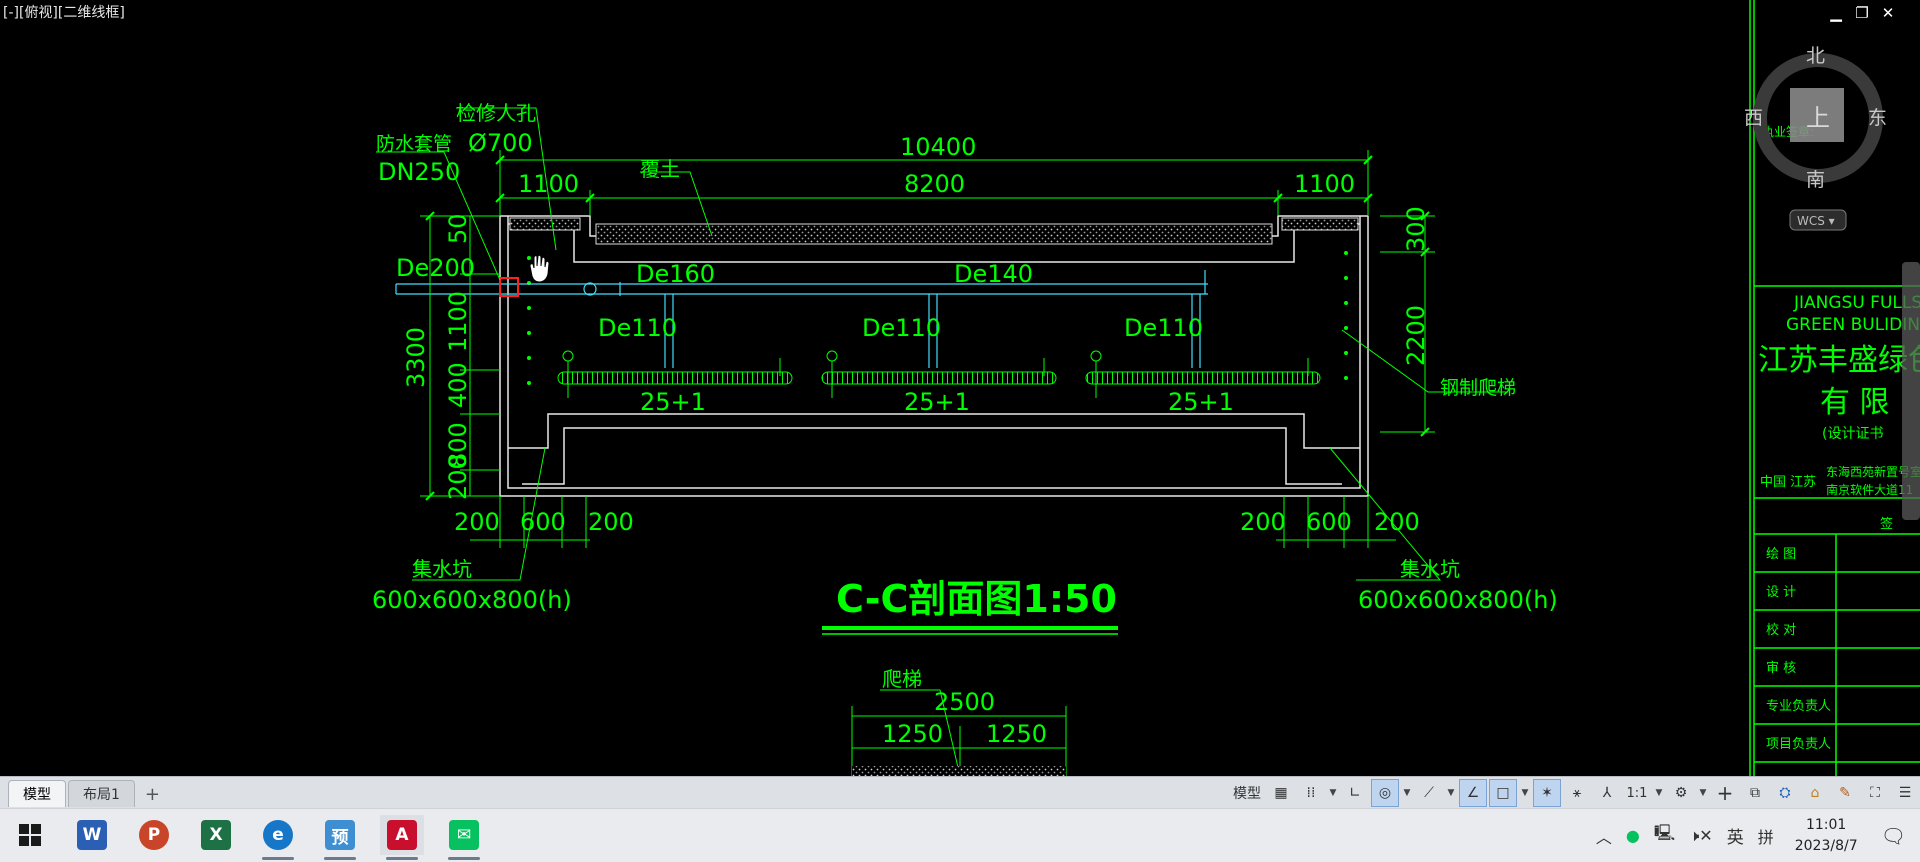  Describe the element at coordinates (1637, 793) in the screenshot. I see `scale-selector: 1:1` at that location.